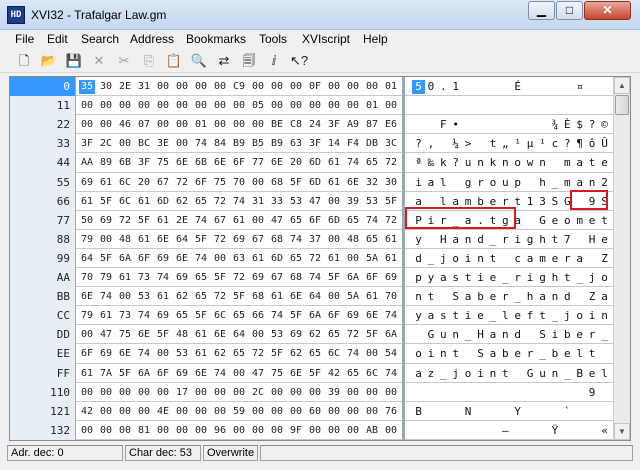  What do you see at coordinates (163, 240) in the screenshot?
I see `hex-byte: 6E` at bounding box center [163, 240].